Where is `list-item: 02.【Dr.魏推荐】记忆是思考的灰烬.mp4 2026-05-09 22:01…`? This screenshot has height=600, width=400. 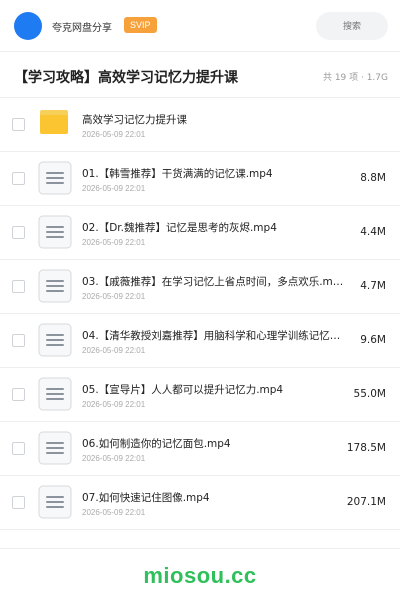 list-item: 02.【Dr.魏推荐】记忆是思考的灰烬.mp4 2026-05-09 22:01… is located at coordinates (200, 233).